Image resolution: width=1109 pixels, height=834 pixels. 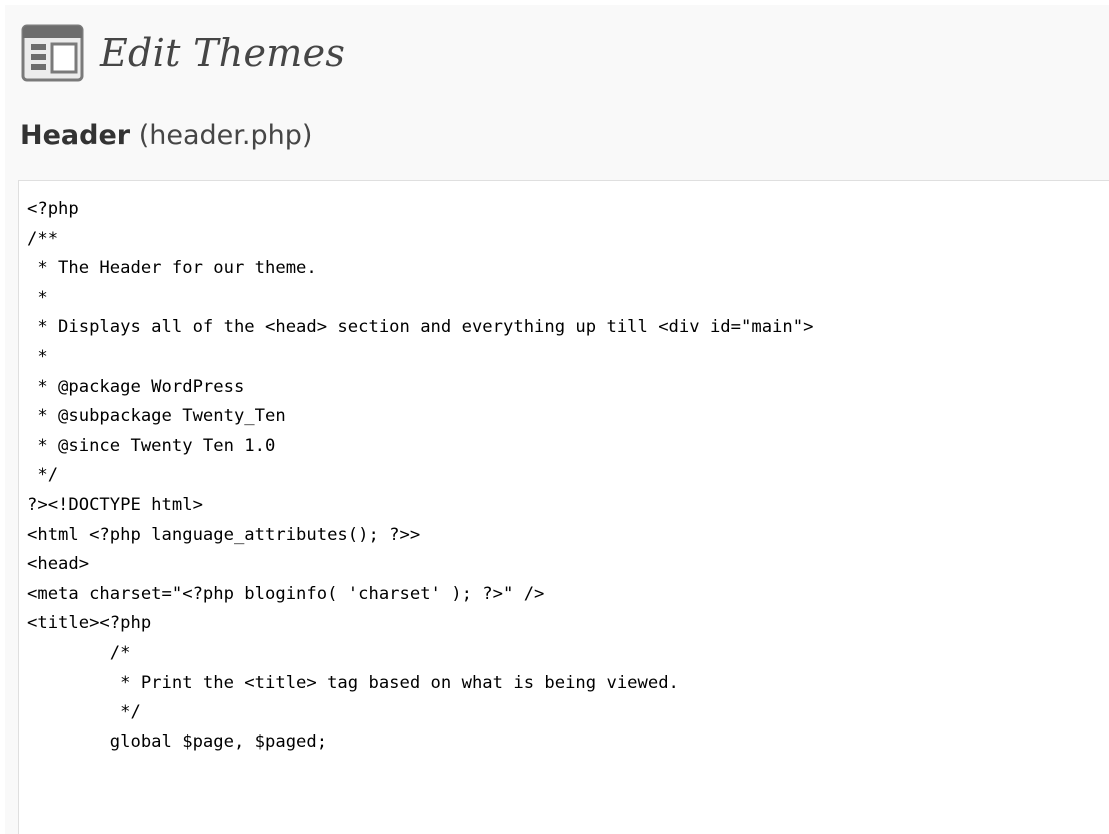 What do you see at coordinates (136, 386) in the screenshot?
I see `code-line: * @package WordPress` at bounding box center [136, 386].